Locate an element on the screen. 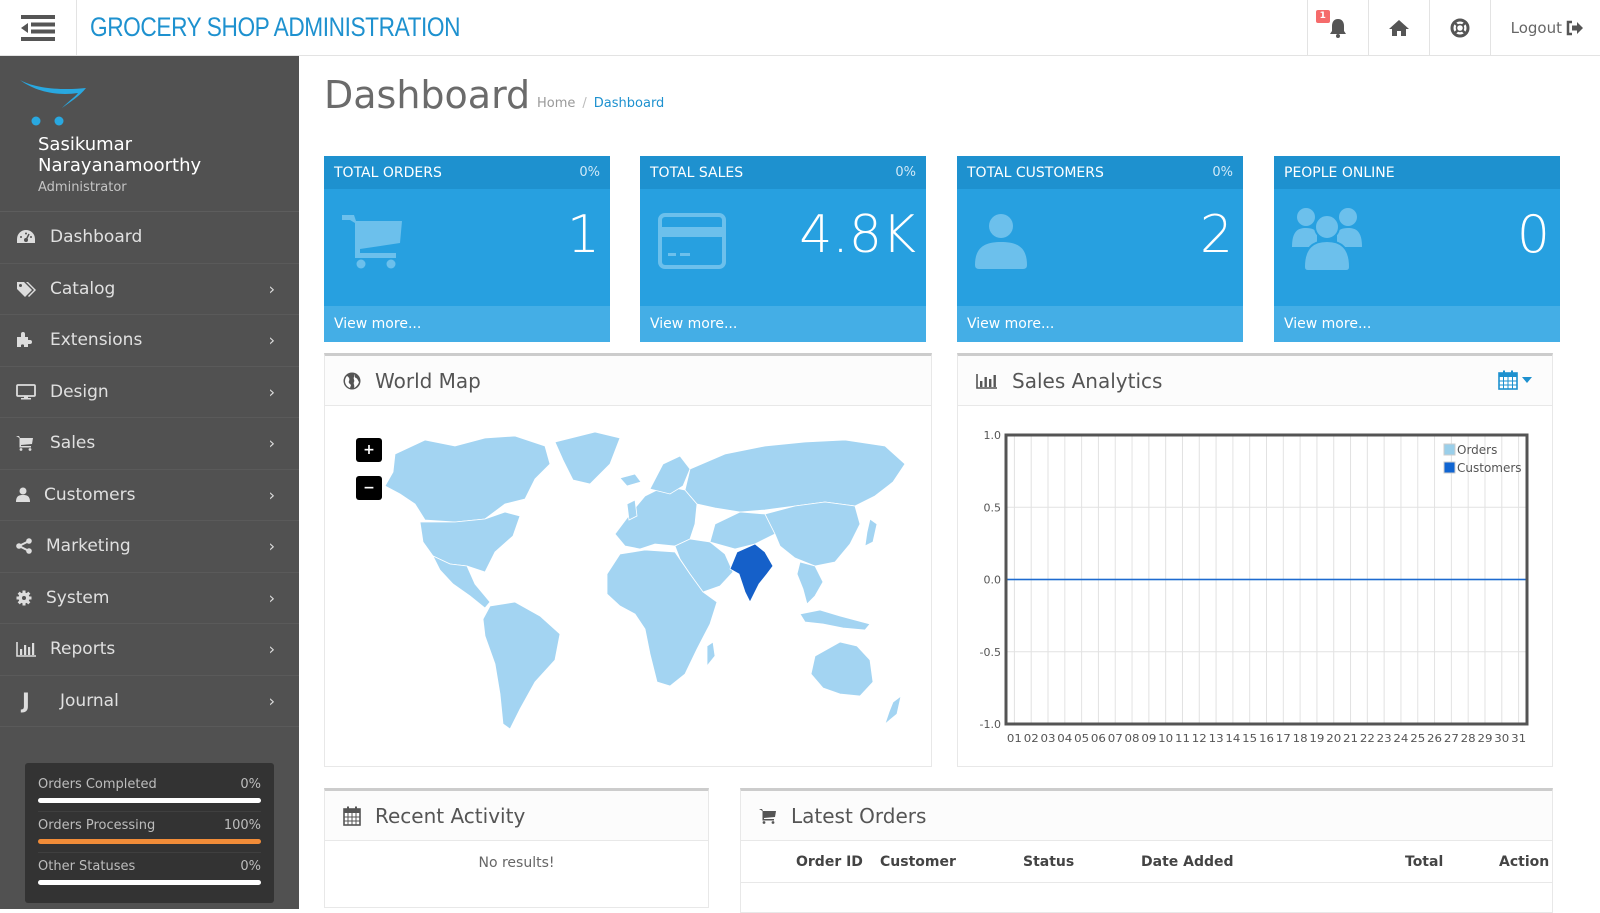 This screenshot has width=1600, height=913. brand-title: GROCERY SHOP ADMINISTRATION is located at coordinates (275, 27).